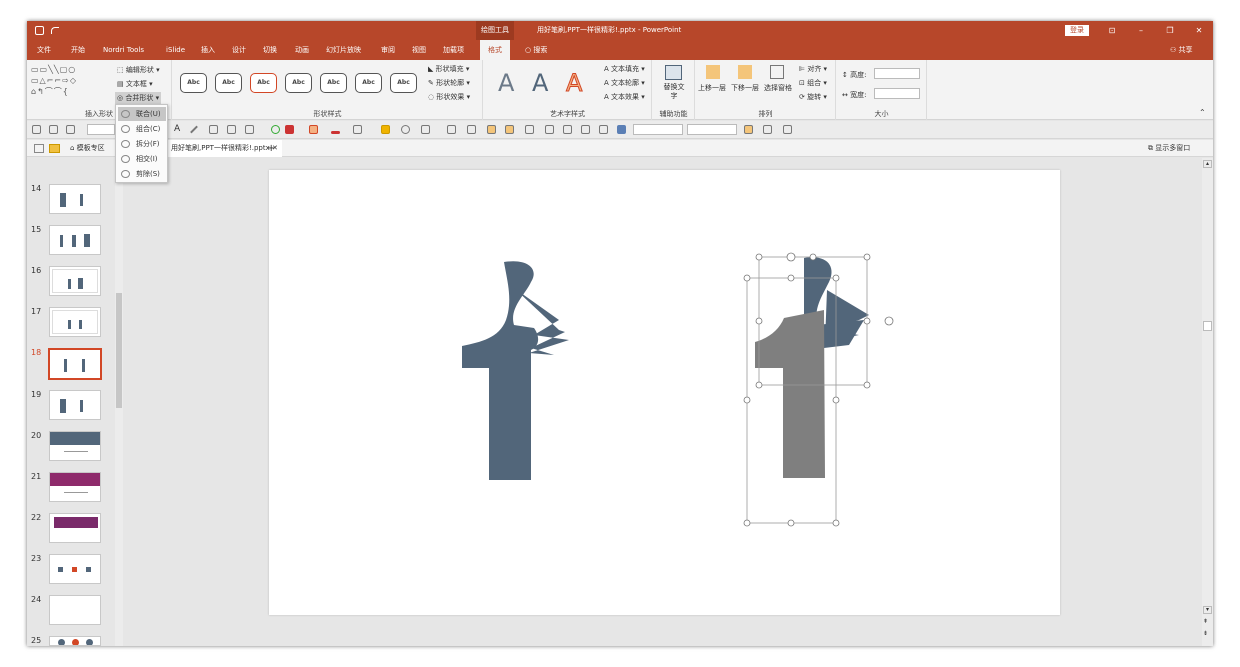 This screenshot has height=667, width=1240. What do you see at coordinates (270, 50) in the screenshot?
I see `tab-transitions: 切换` at bounding box center [270, 50].